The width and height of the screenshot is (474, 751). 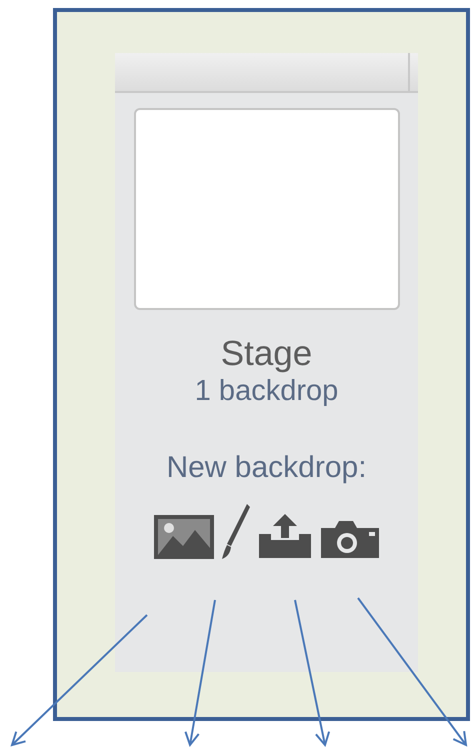 What do you see at coordinates (349, 539) in the screenshot?
I see `camera-icon` at bounding box center [349, 539].